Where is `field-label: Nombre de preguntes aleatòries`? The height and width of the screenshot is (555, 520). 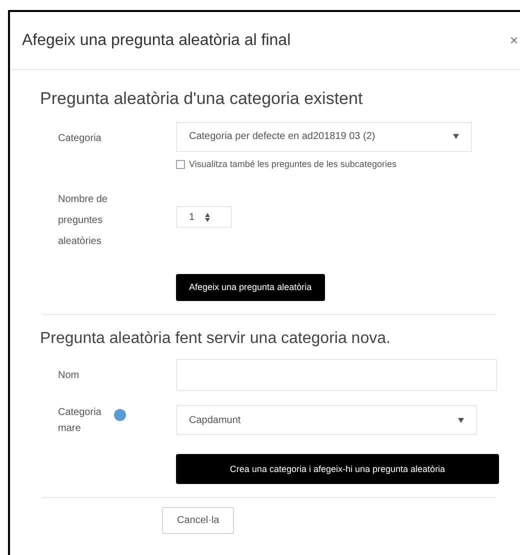 field-label: Nombre de preguntes aleatòries is located at coordinates (83, 221).